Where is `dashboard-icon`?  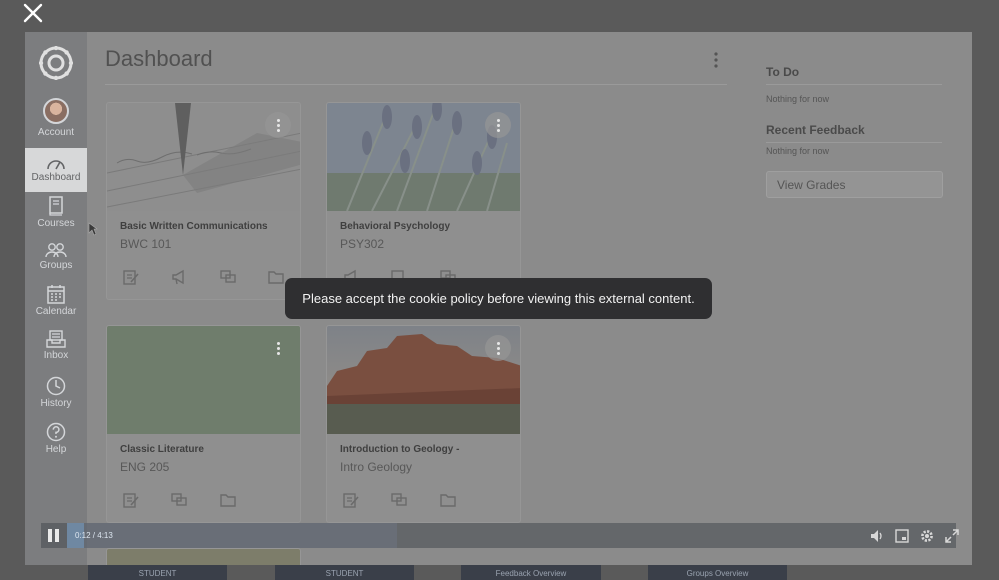
dashboard-icon is located at coordinates (56, 165).